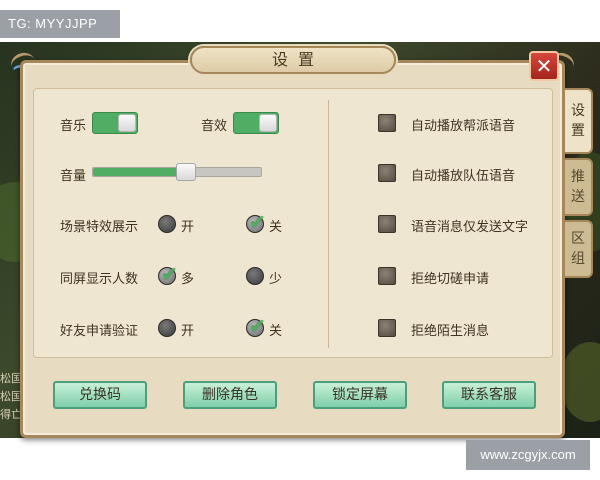 This screenshot has width=600, height=480. Describe the element at coordinates (188, 331) in the screenshot. I see `friend-verify-on-label: 开` at that location.